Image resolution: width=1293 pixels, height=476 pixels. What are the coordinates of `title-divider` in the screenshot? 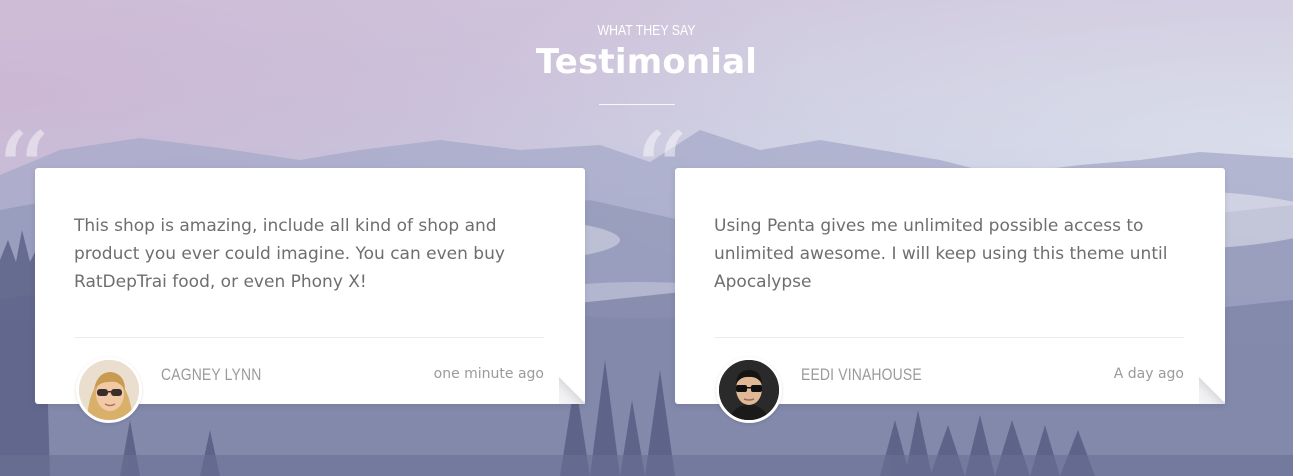 It's located at (637, 104).